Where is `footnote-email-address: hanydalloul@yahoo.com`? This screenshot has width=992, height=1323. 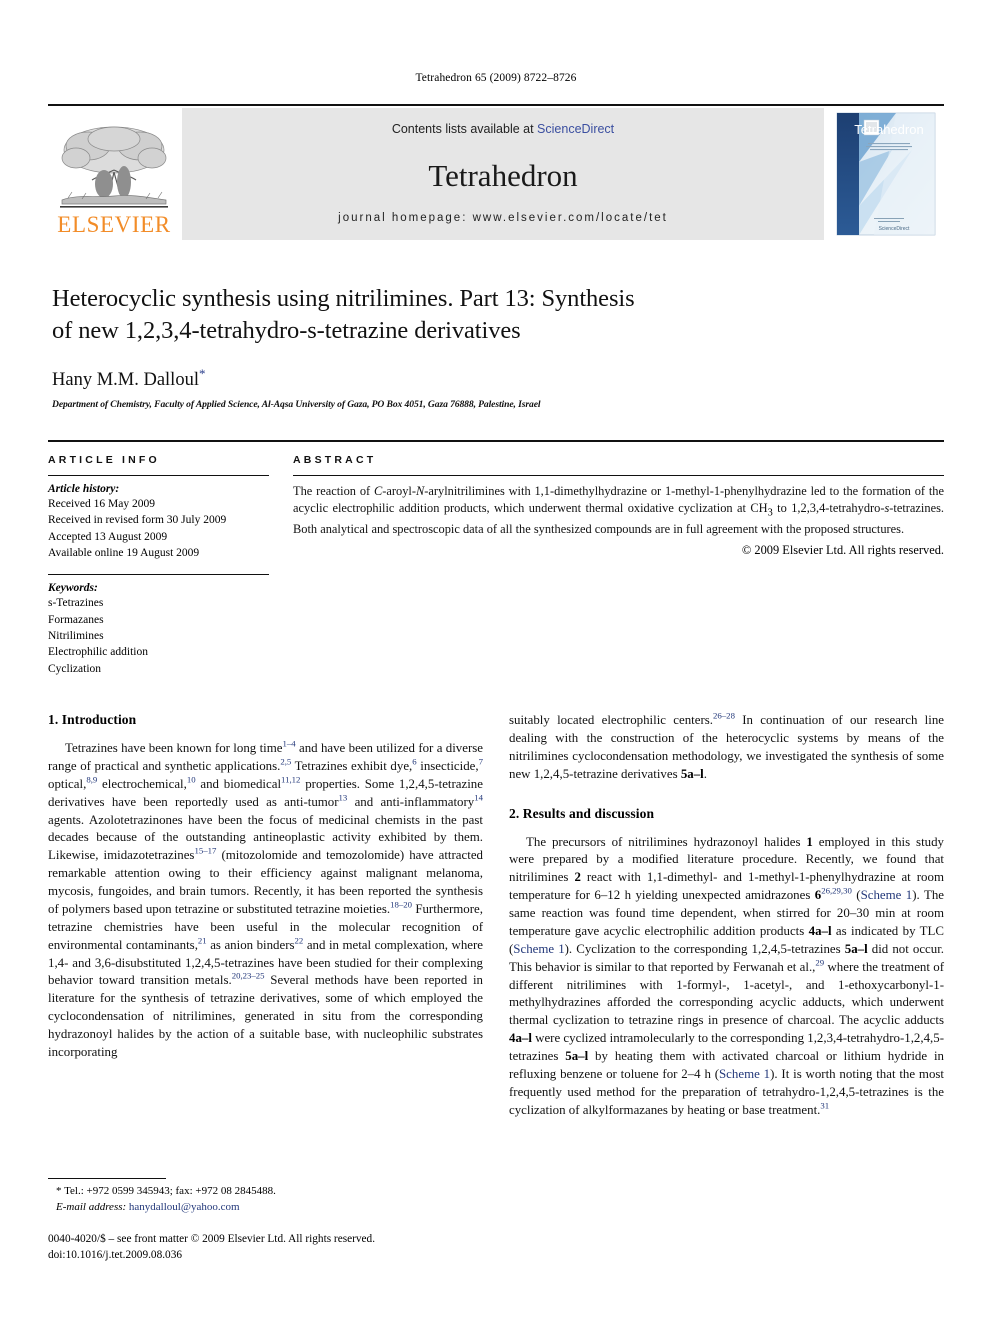 footnote-email-address: hanydalloul@yahoo.com is located at coordinates (184, 1207).